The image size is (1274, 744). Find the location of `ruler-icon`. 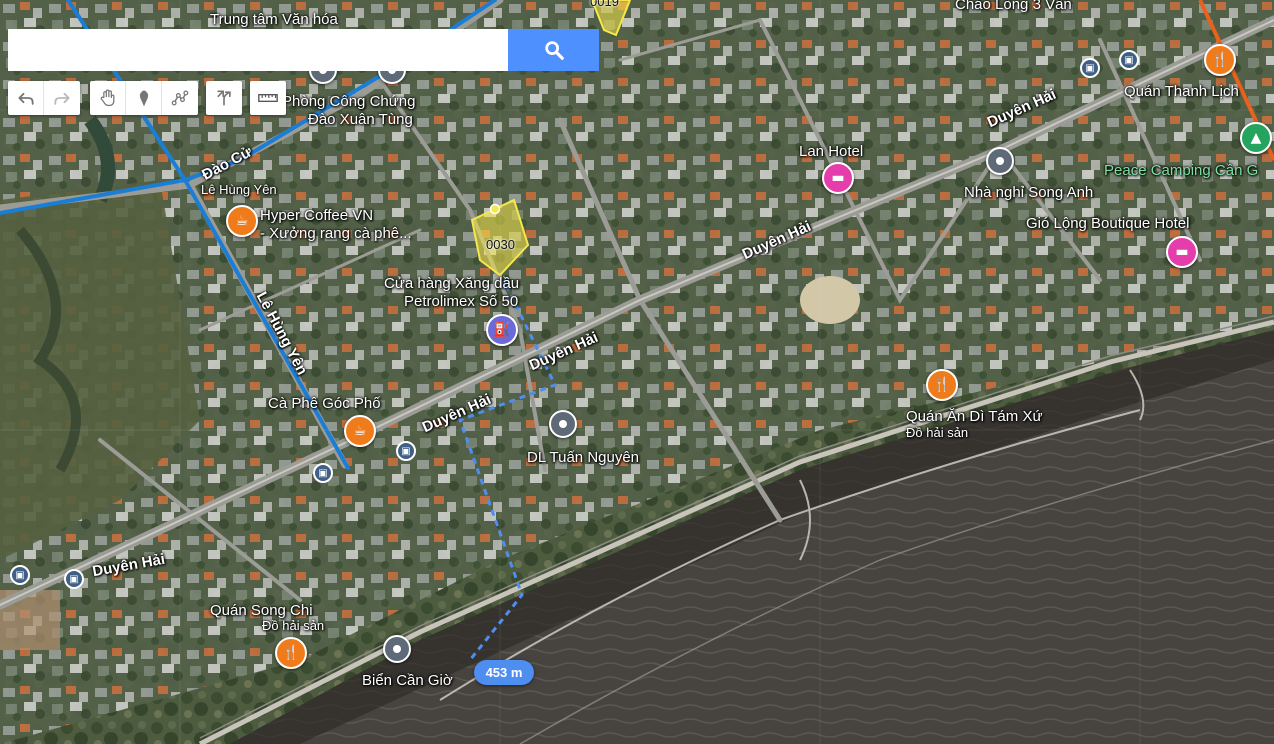

ruler-icon is located at coordinates (268, 98).